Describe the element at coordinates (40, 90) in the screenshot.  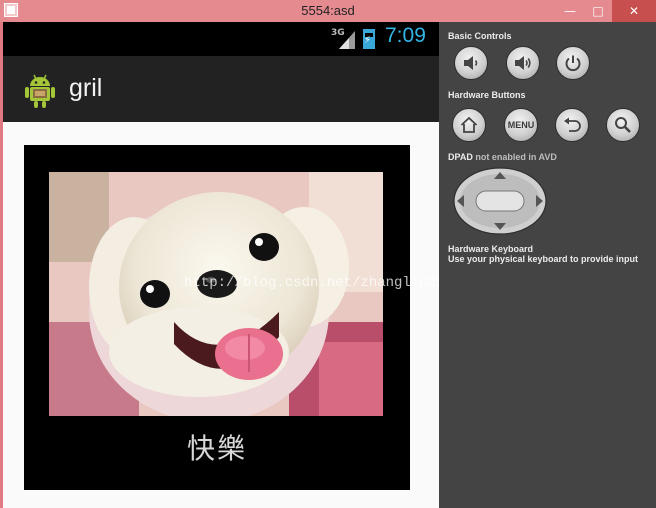
I see `android-robot-icon` at that location.